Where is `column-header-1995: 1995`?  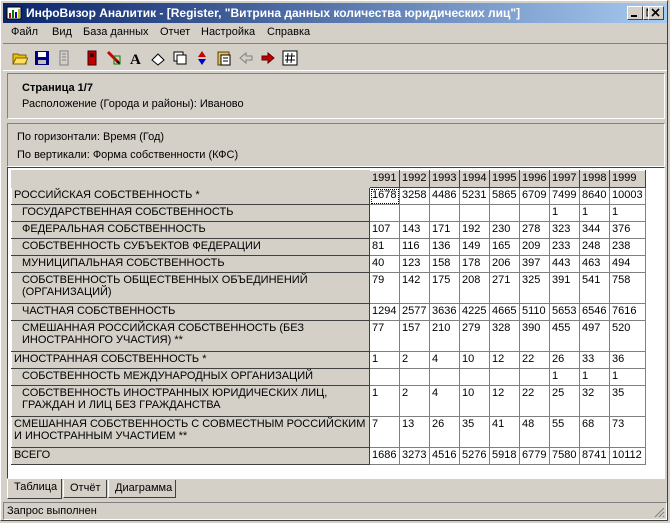 column-header-1995: 1995 is located at coordinates (504, 179).